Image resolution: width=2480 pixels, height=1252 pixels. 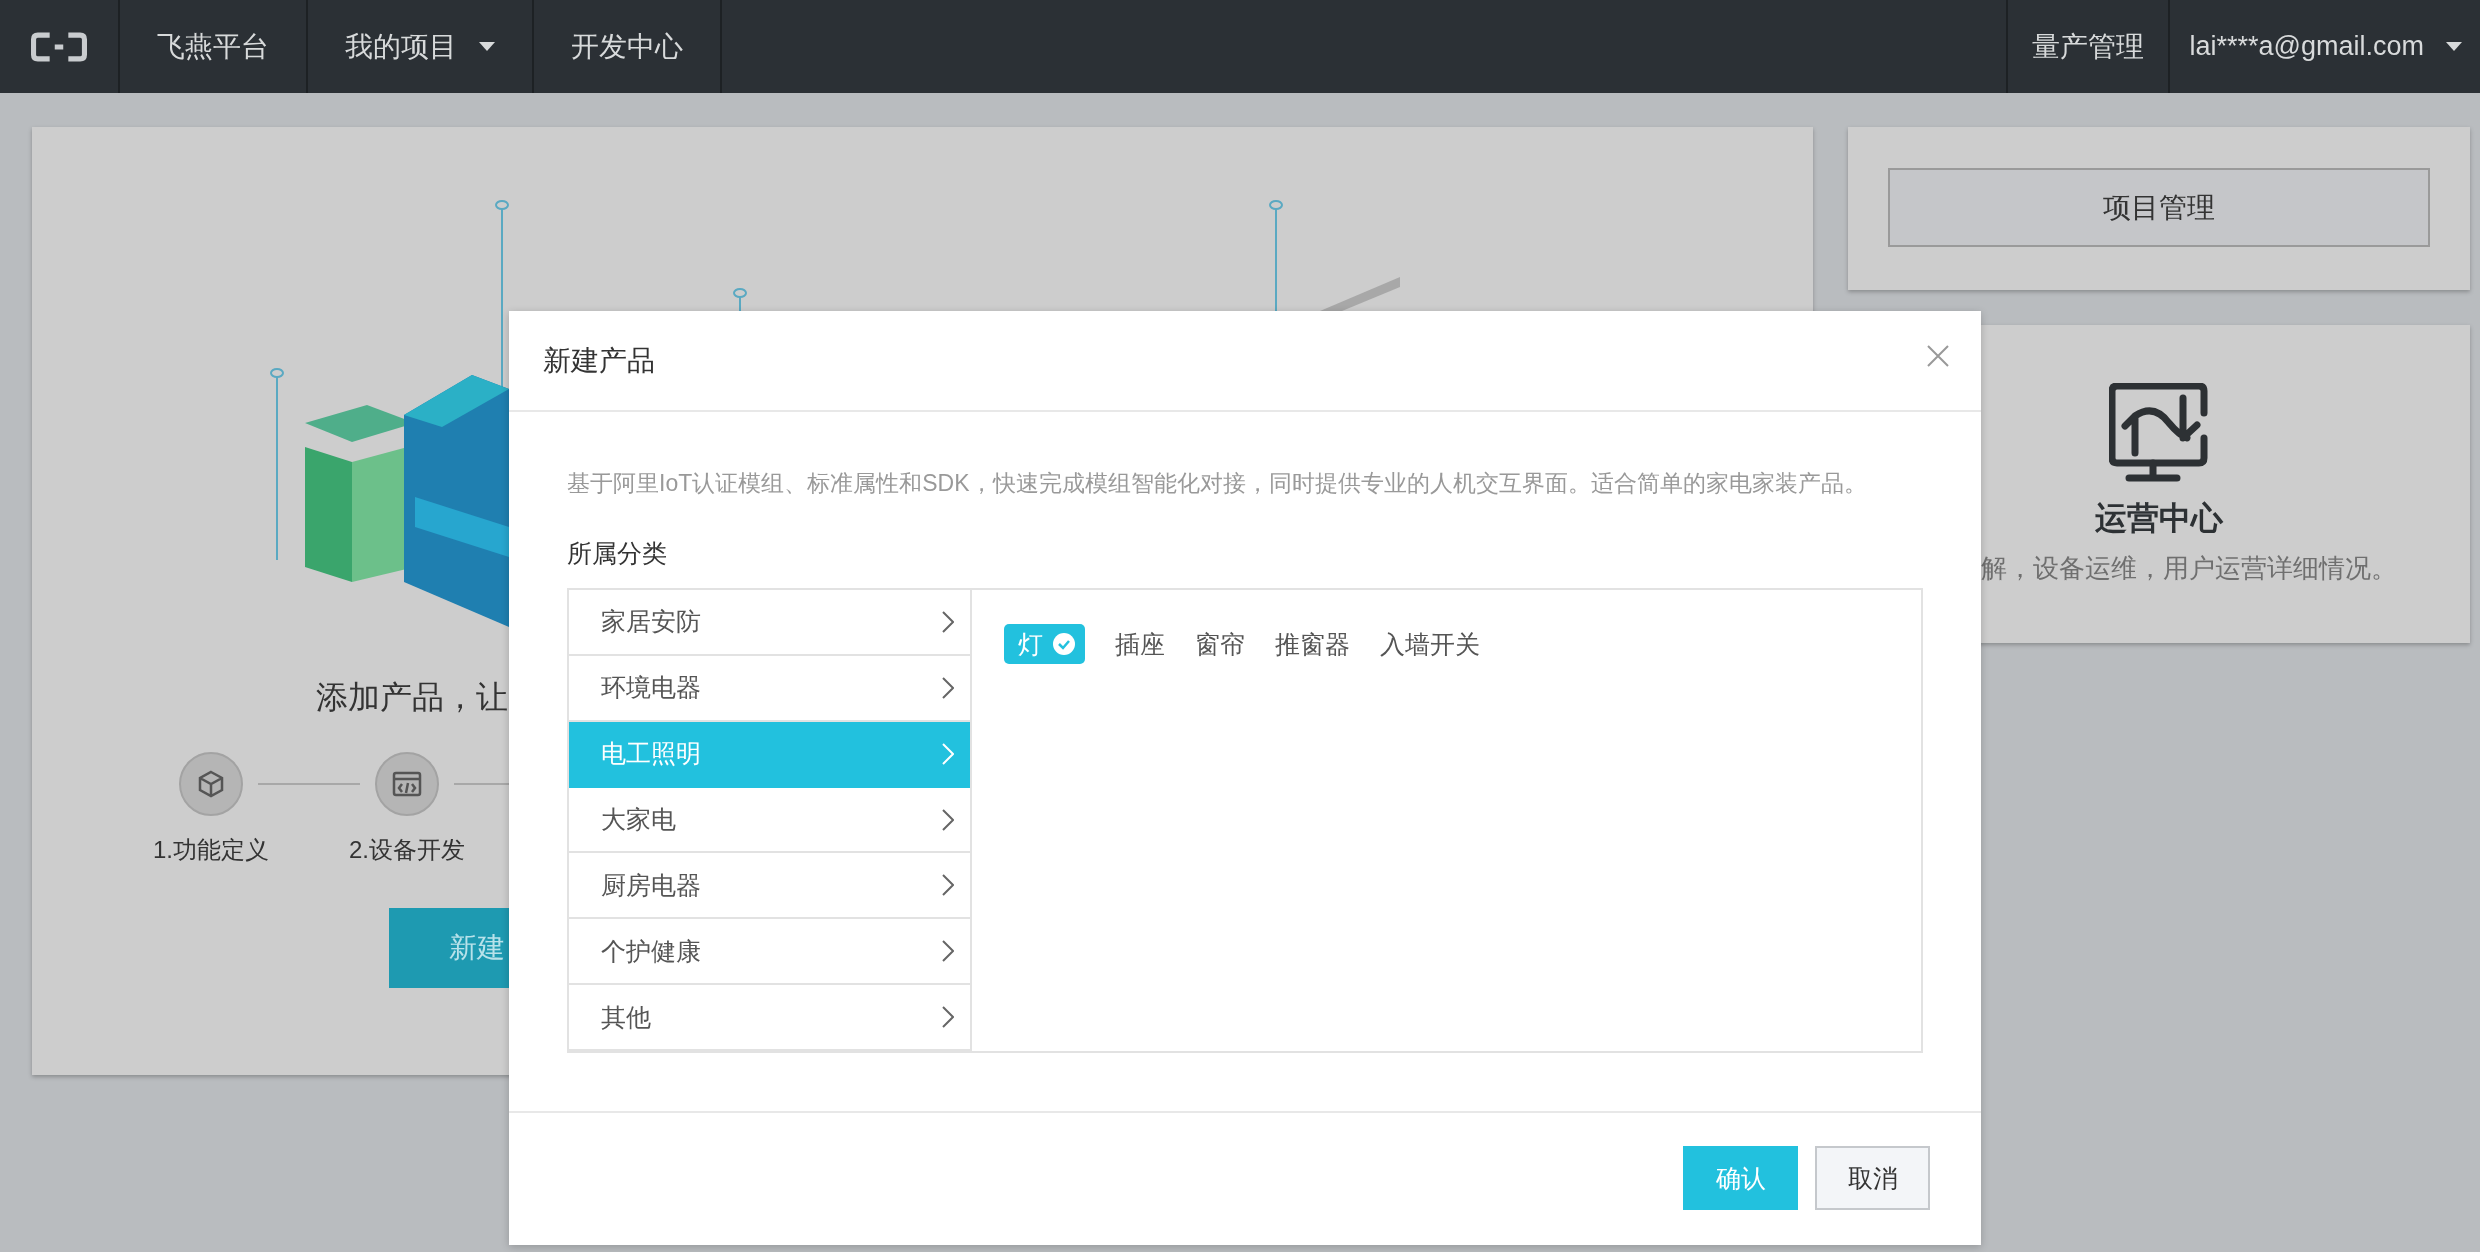 What do you see at coordinates (2159, 433) in the screenshot?
I see `monitor-chart-icon` at bounding box center [2159, 433].